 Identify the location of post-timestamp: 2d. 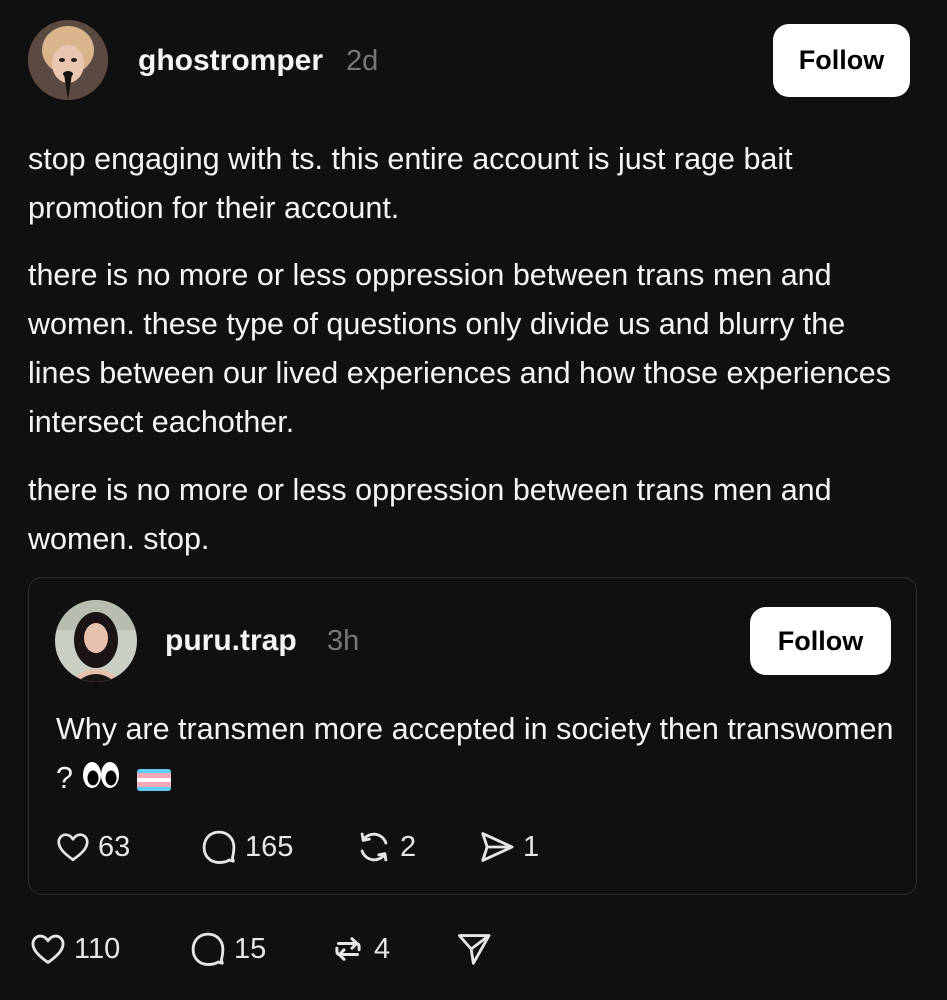
(362, 61).